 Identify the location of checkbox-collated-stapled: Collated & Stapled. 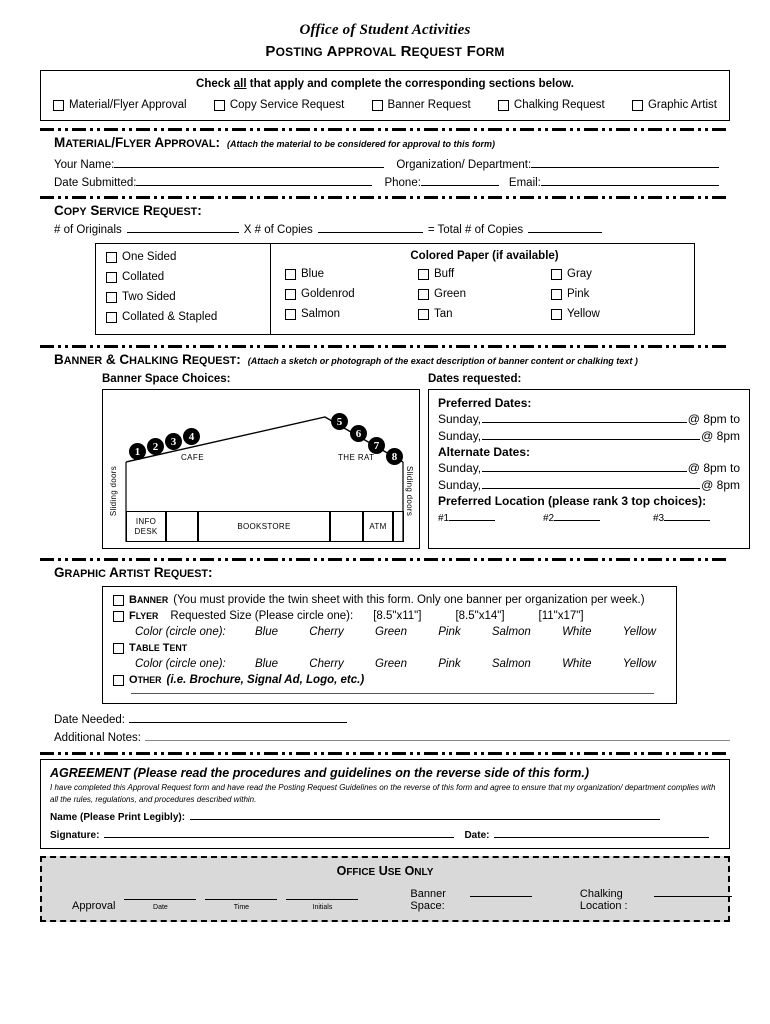
(188, 317).